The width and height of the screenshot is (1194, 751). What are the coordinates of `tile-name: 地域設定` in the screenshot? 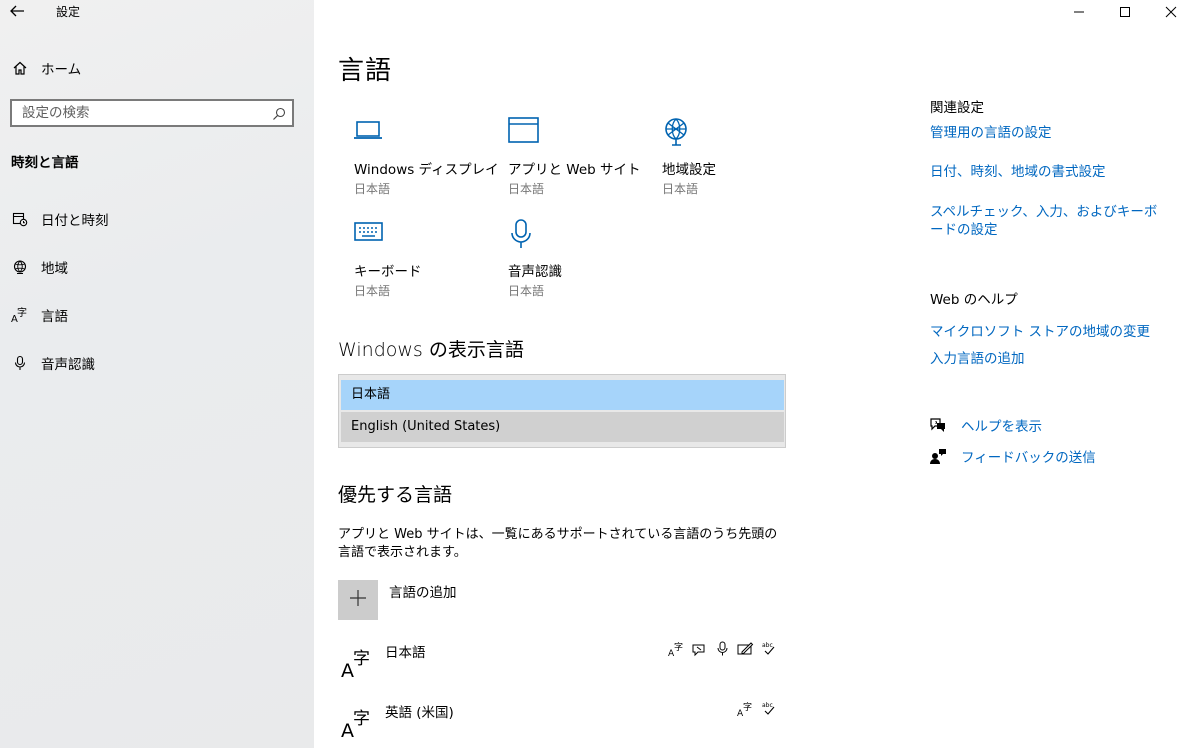 It's located at (689, 170).